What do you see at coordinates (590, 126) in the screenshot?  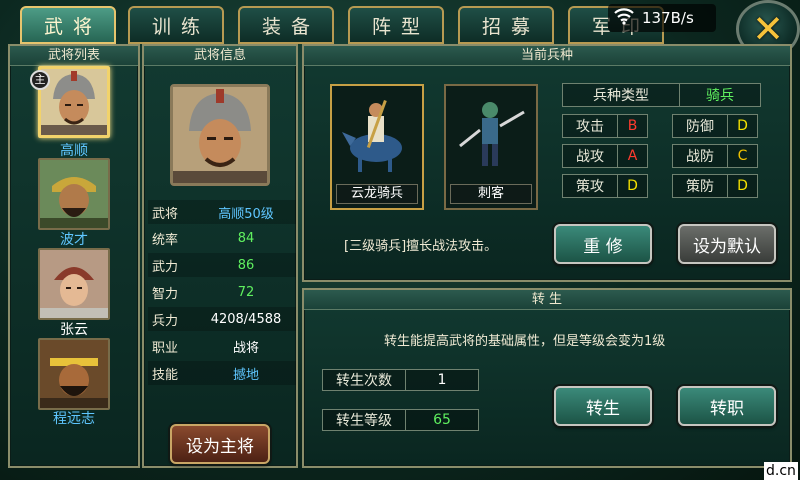 I see `attr-label: 攻击` at bounding box center [590, 126].